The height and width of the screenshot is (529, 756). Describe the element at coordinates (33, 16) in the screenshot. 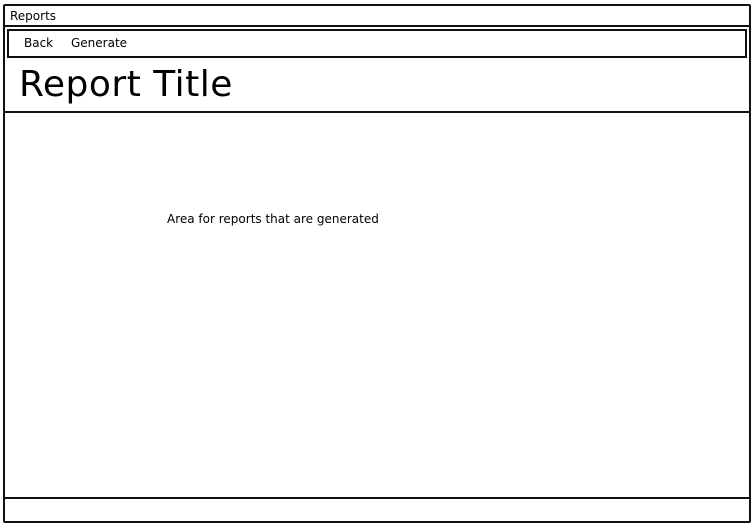

I see `window-title: Reports` at that location.